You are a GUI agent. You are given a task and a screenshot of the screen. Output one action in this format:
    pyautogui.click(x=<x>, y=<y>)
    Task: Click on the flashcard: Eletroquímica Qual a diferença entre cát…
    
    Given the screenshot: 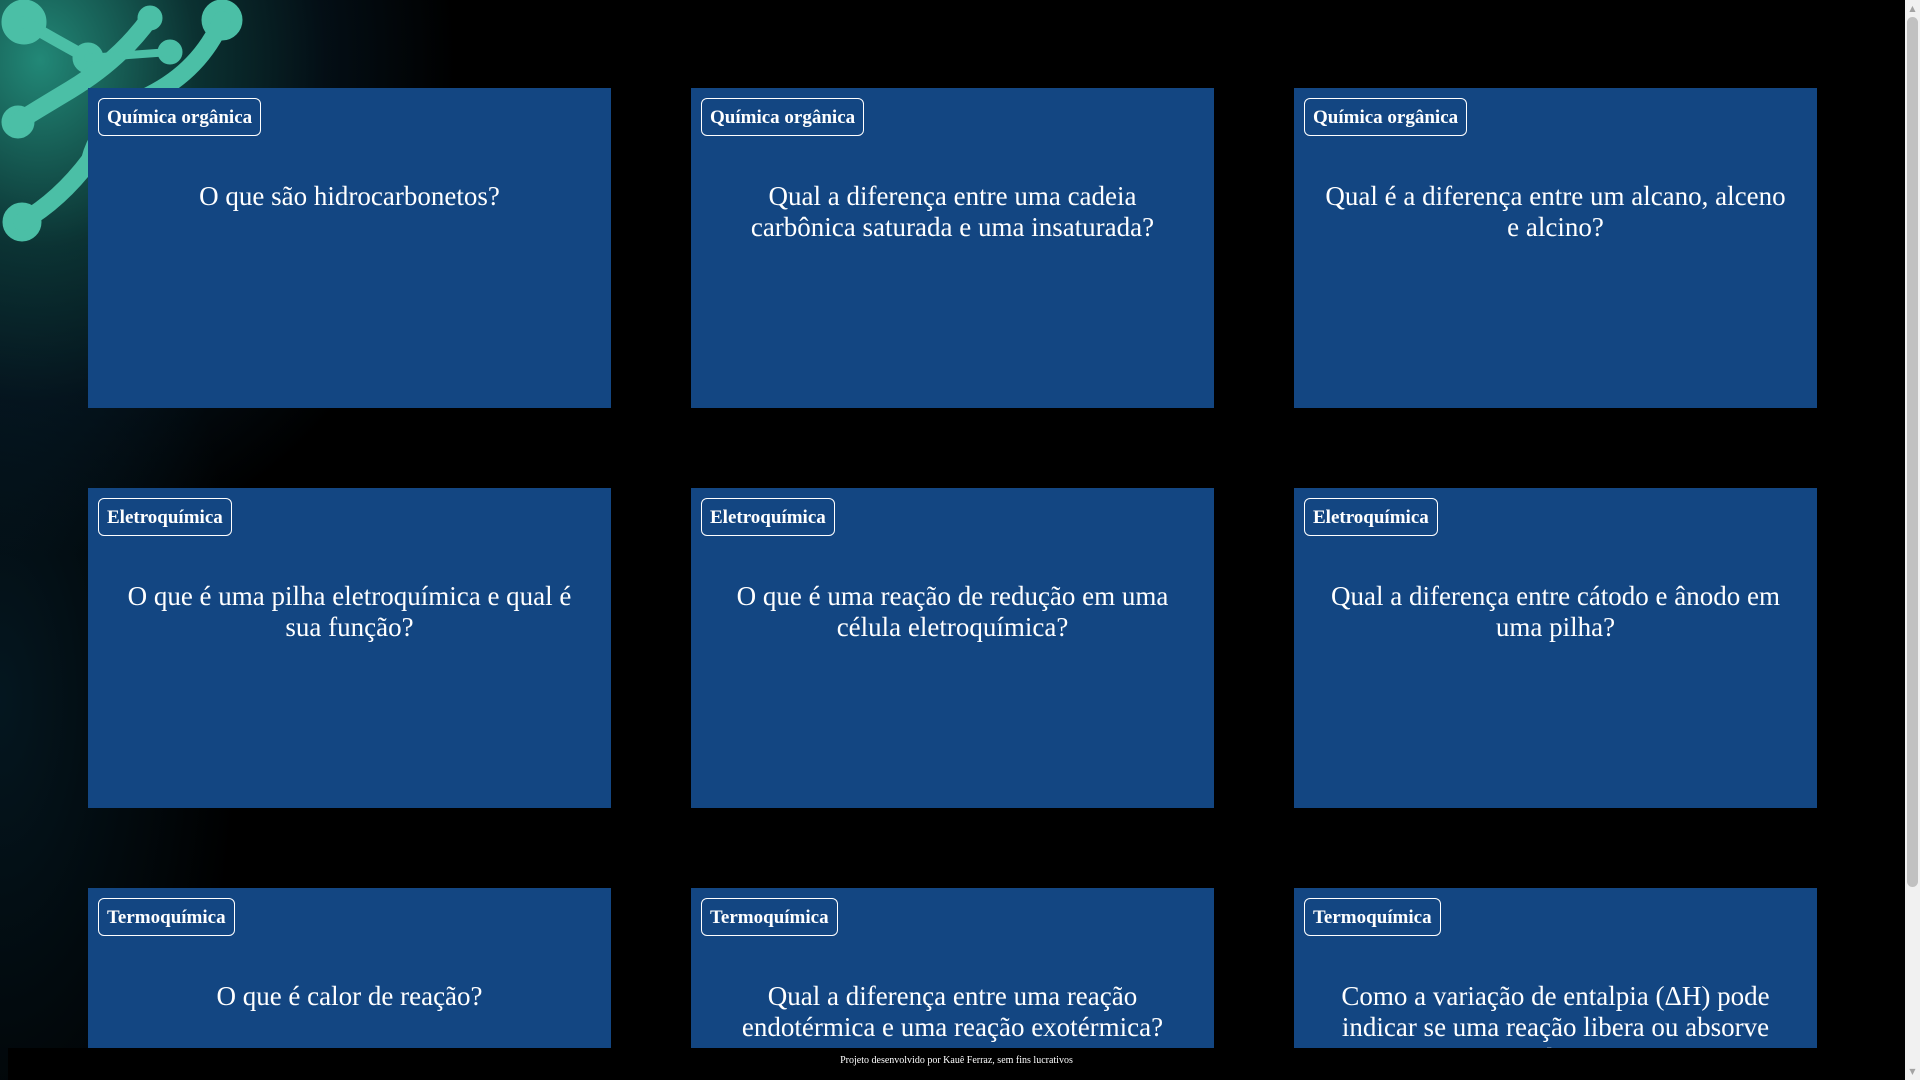 What is the action you would take?
    pyautogui.click(x=1555, y=648)
    